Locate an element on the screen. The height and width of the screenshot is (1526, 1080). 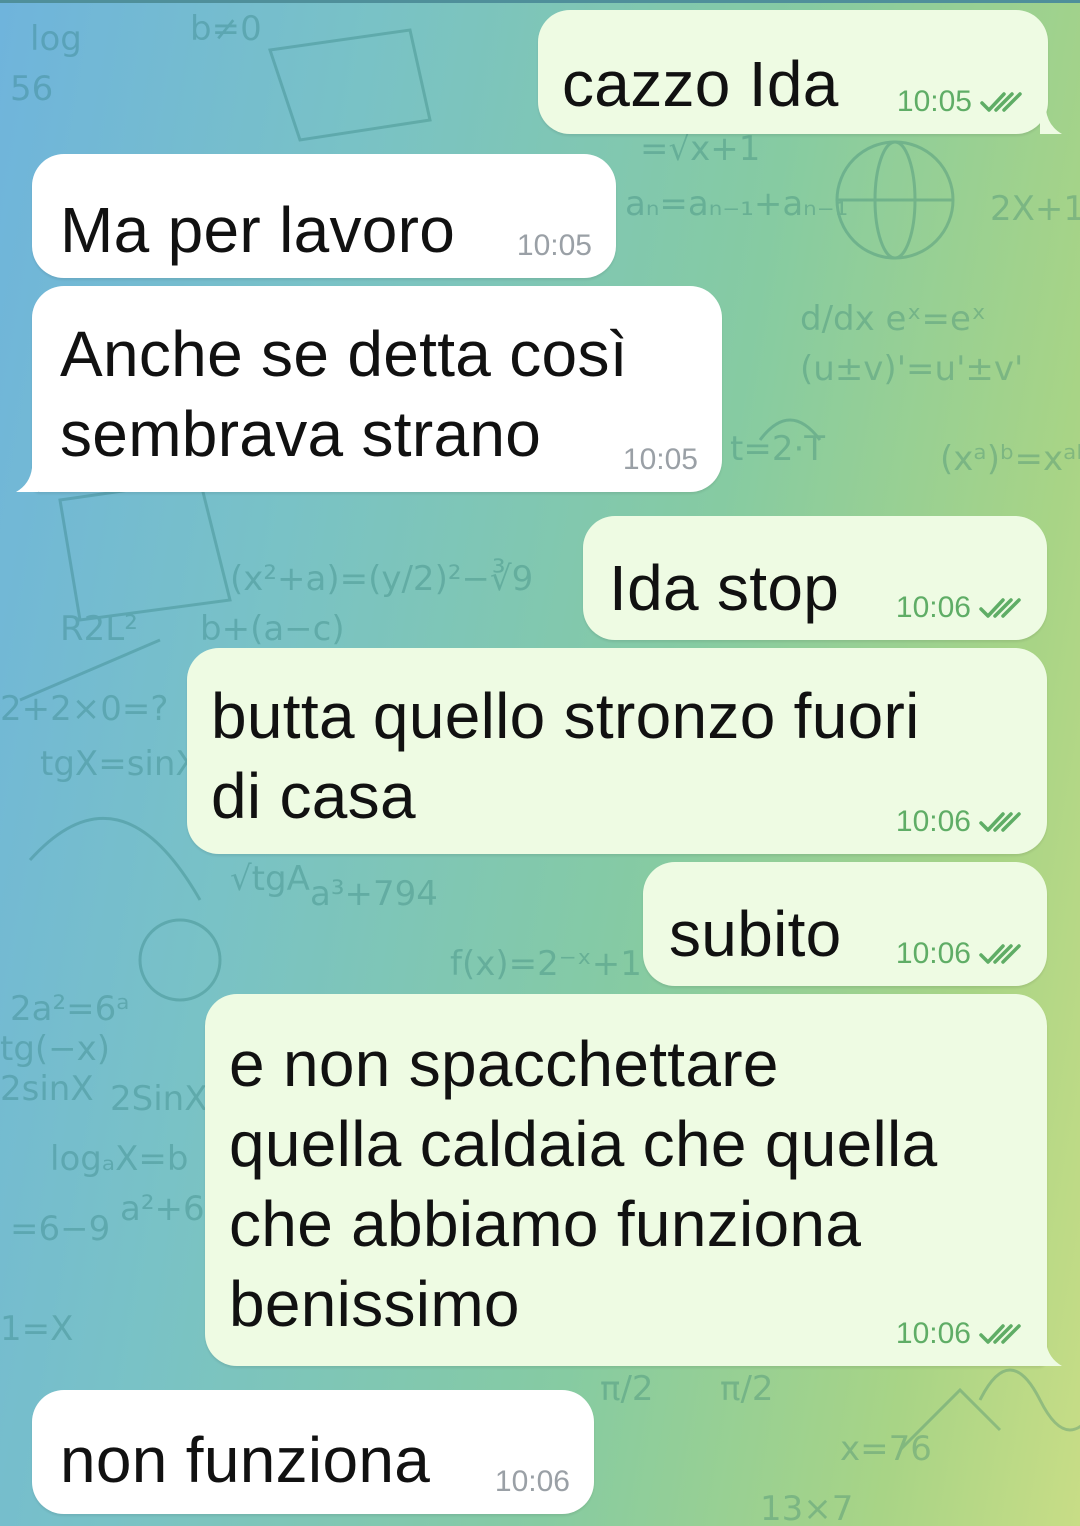
message-bubble-outgoing: butta quello stronzo fuori di casa 10:06 is located at coordinates (617, 751).